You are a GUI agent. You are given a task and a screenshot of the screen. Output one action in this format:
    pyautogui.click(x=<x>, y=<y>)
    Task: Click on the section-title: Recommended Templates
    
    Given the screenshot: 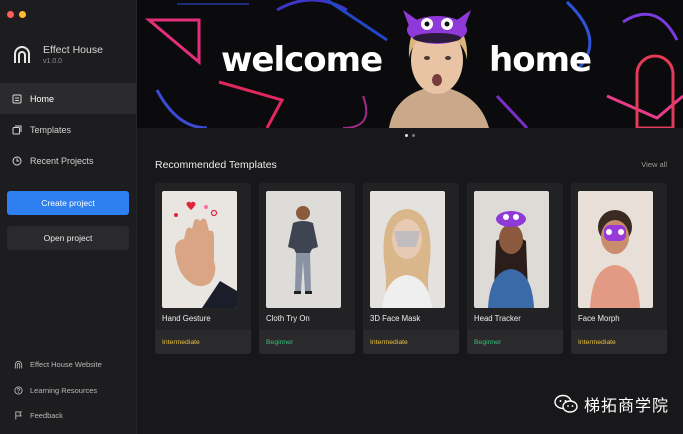 What is the action you would take?
    pyautogui.click(x=216, y=165)
    